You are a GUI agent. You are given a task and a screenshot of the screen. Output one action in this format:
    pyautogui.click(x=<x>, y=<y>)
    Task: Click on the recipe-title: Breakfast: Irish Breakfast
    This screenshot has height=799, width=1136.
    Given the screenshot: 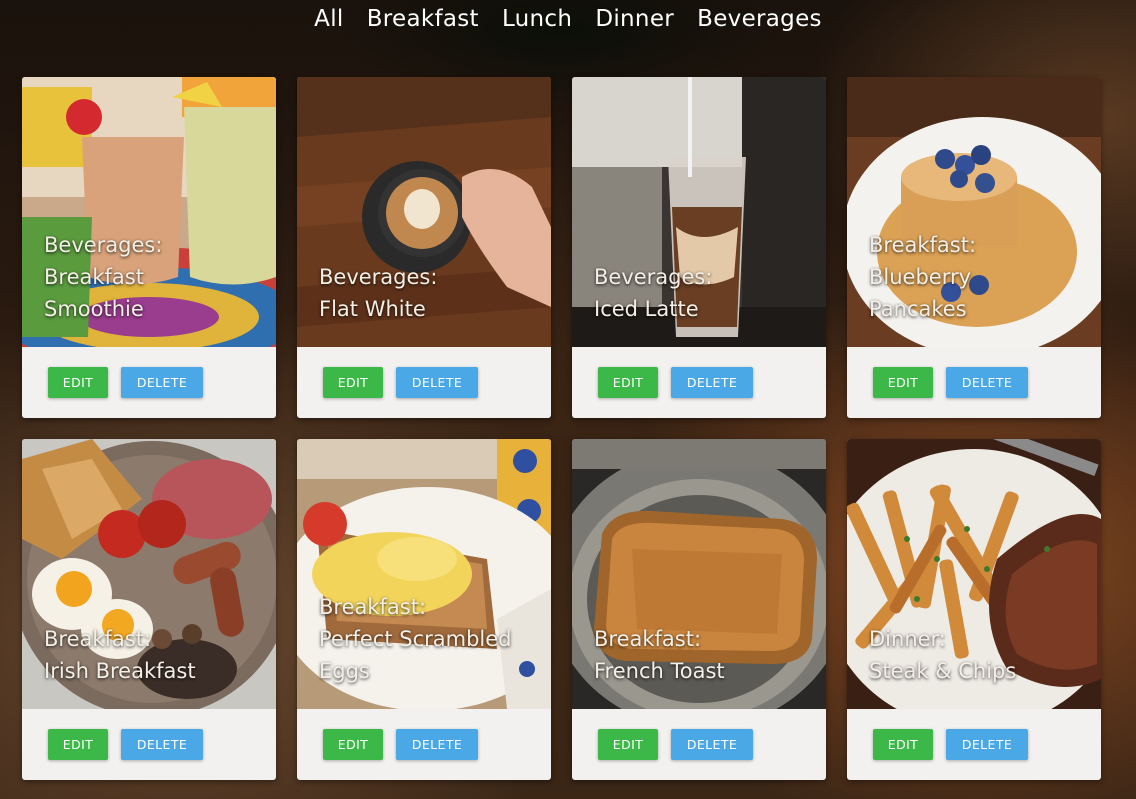 What is the action you would take?
    pyautogui.click(x=153, y=655)
    